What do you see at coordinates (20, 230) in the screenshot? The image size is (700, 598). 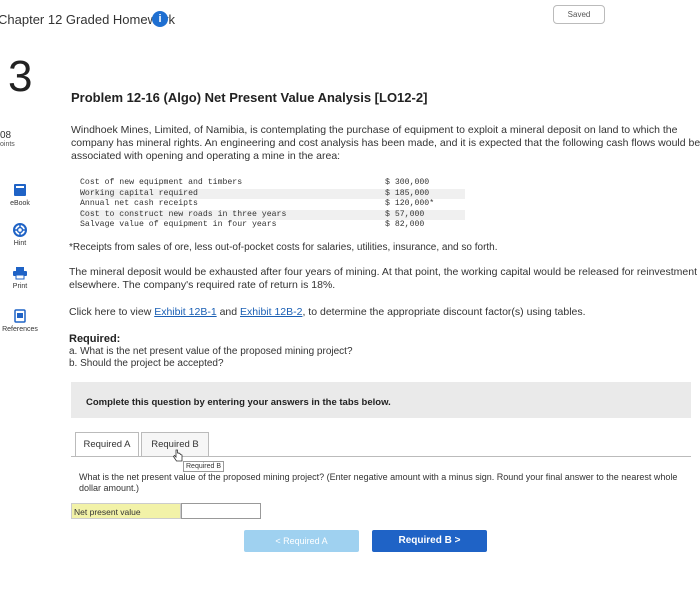 I see `lifebuoy-icon` at bounding box center [20, 230].